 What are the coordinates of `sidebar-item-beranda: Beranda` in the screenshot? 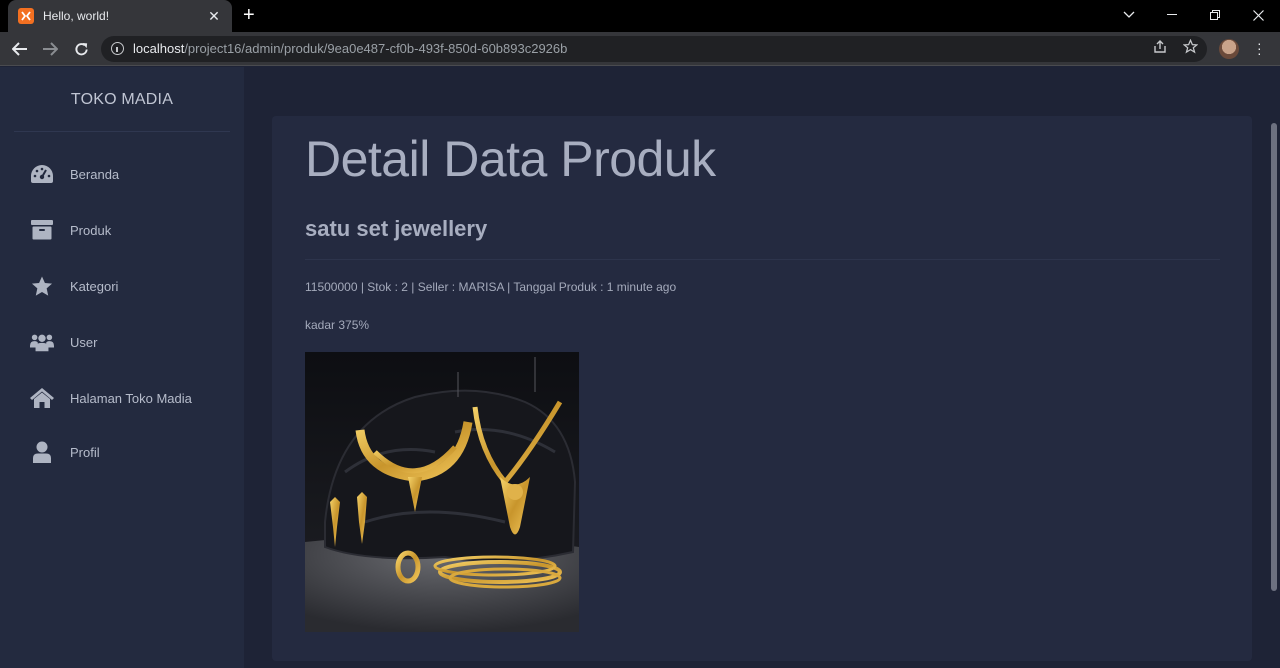 It's located at (74, 174).